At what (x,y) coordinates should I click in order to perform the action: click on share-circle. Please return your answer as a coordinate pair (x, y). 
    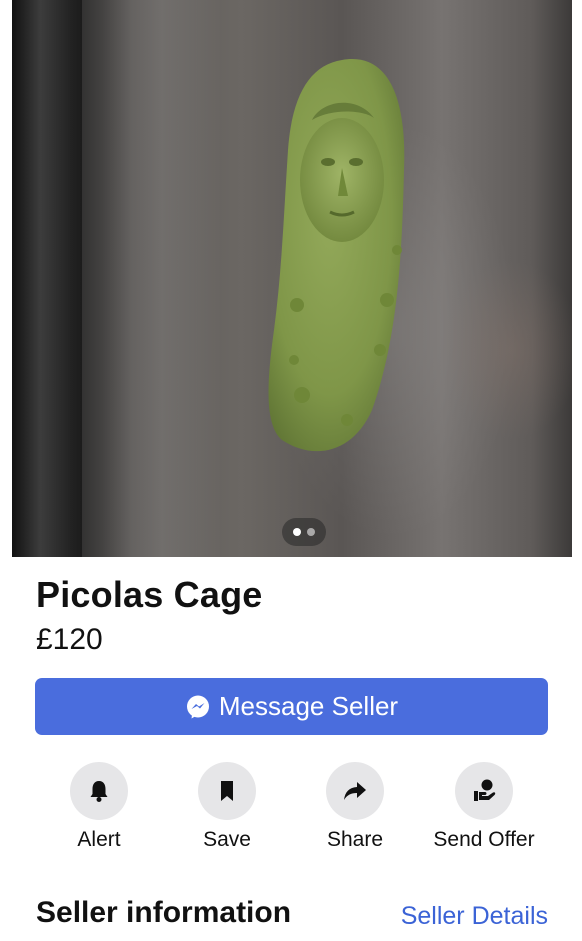
    Looking at the image, I should click on (355, 791).